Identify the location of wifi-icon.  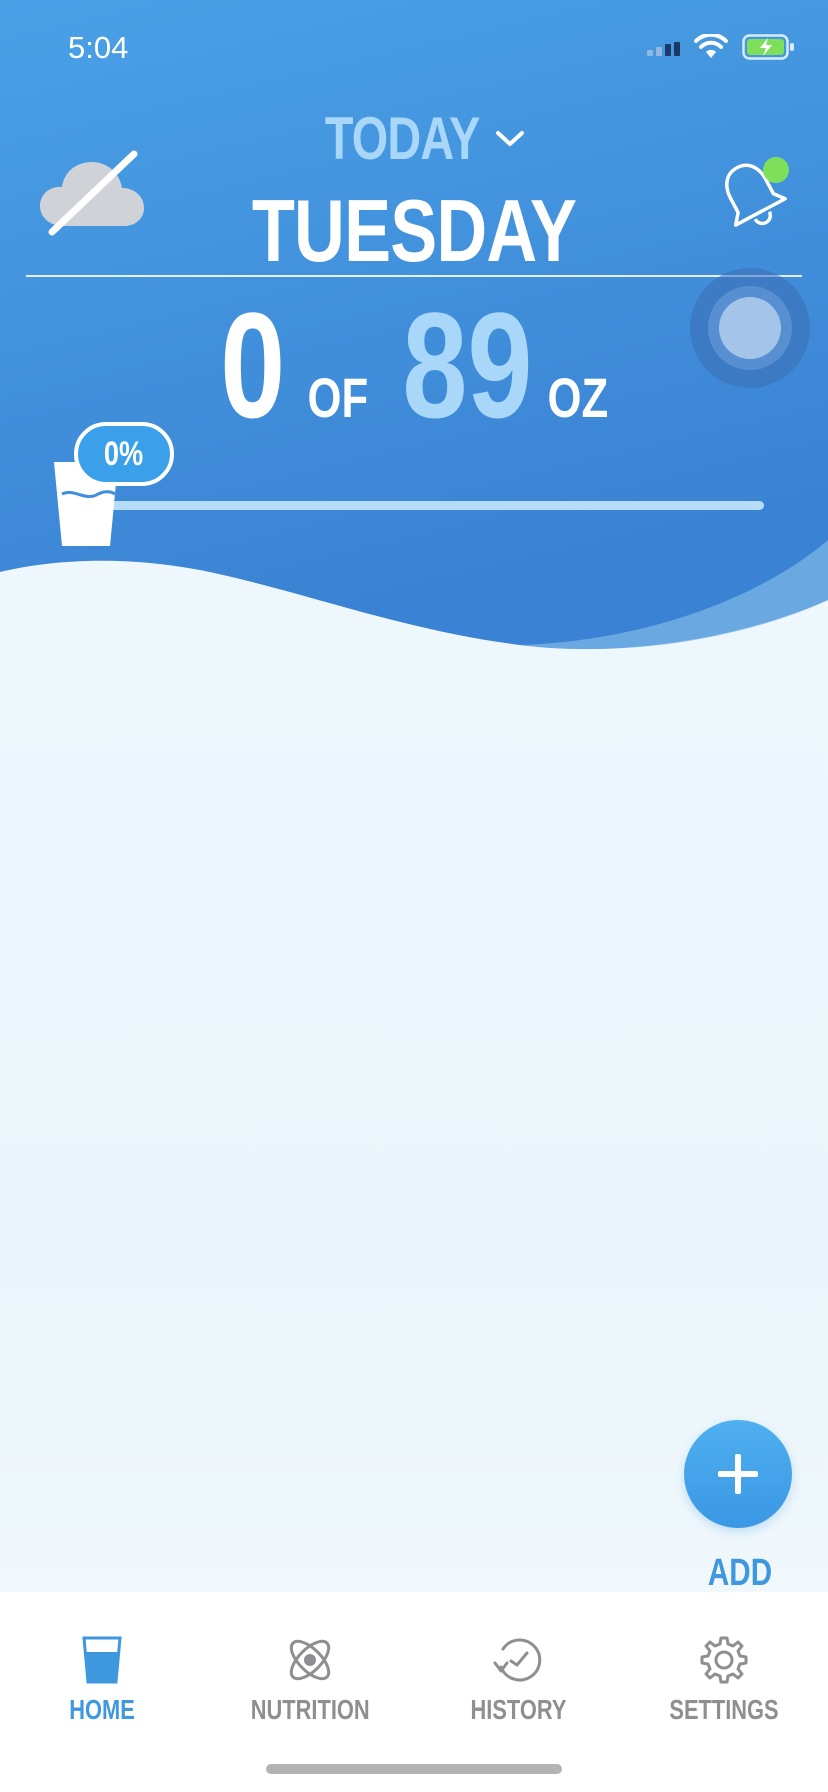
(711, 46).